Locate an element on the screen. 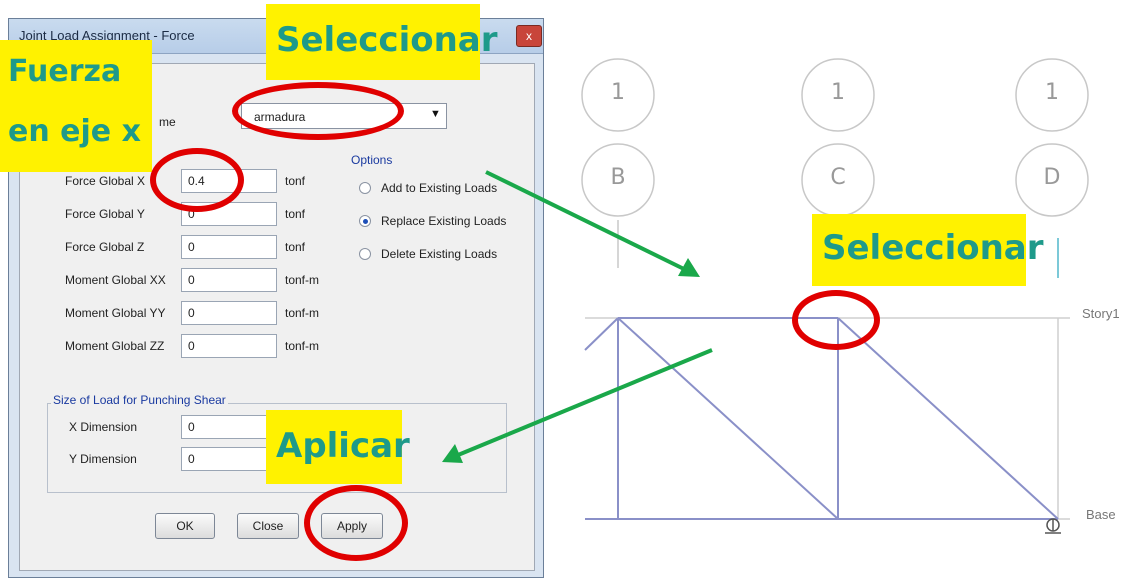  callout-seleccionar-pattern: Seleccionar is located at coordinates (382, 42).